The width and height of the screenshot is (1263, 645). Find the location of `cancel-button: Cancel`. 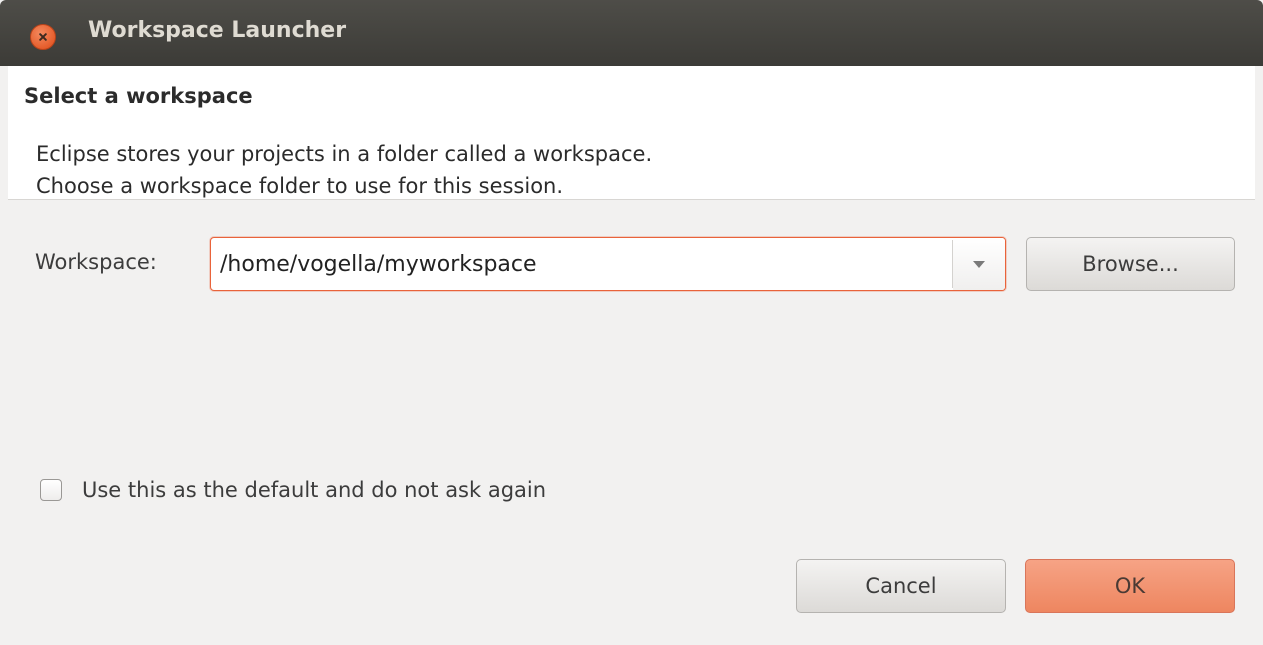

cancel-button: Cancel is located at coordinates (901, 586).